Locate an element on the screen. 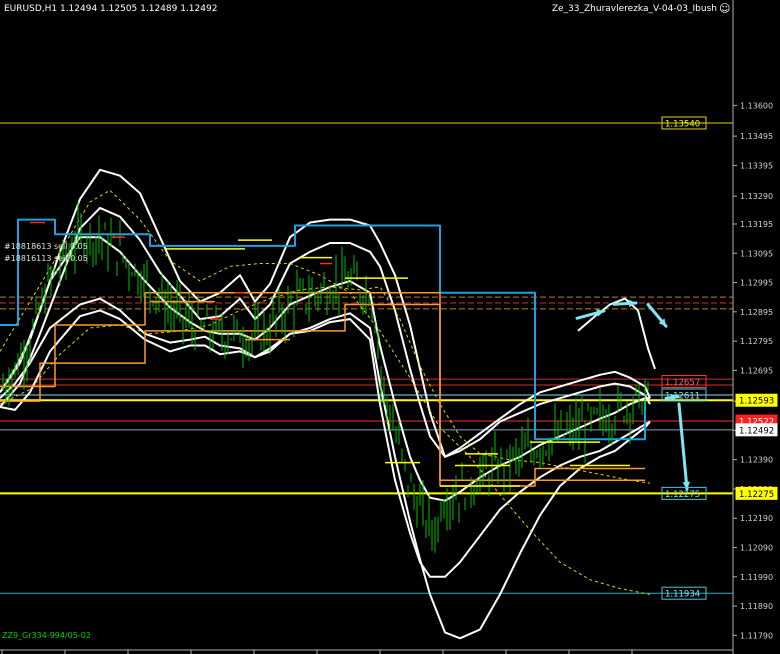 This screenshot has height=654, width=780. price-tick-label: 1.13195 is located at coordinates (756, 224).